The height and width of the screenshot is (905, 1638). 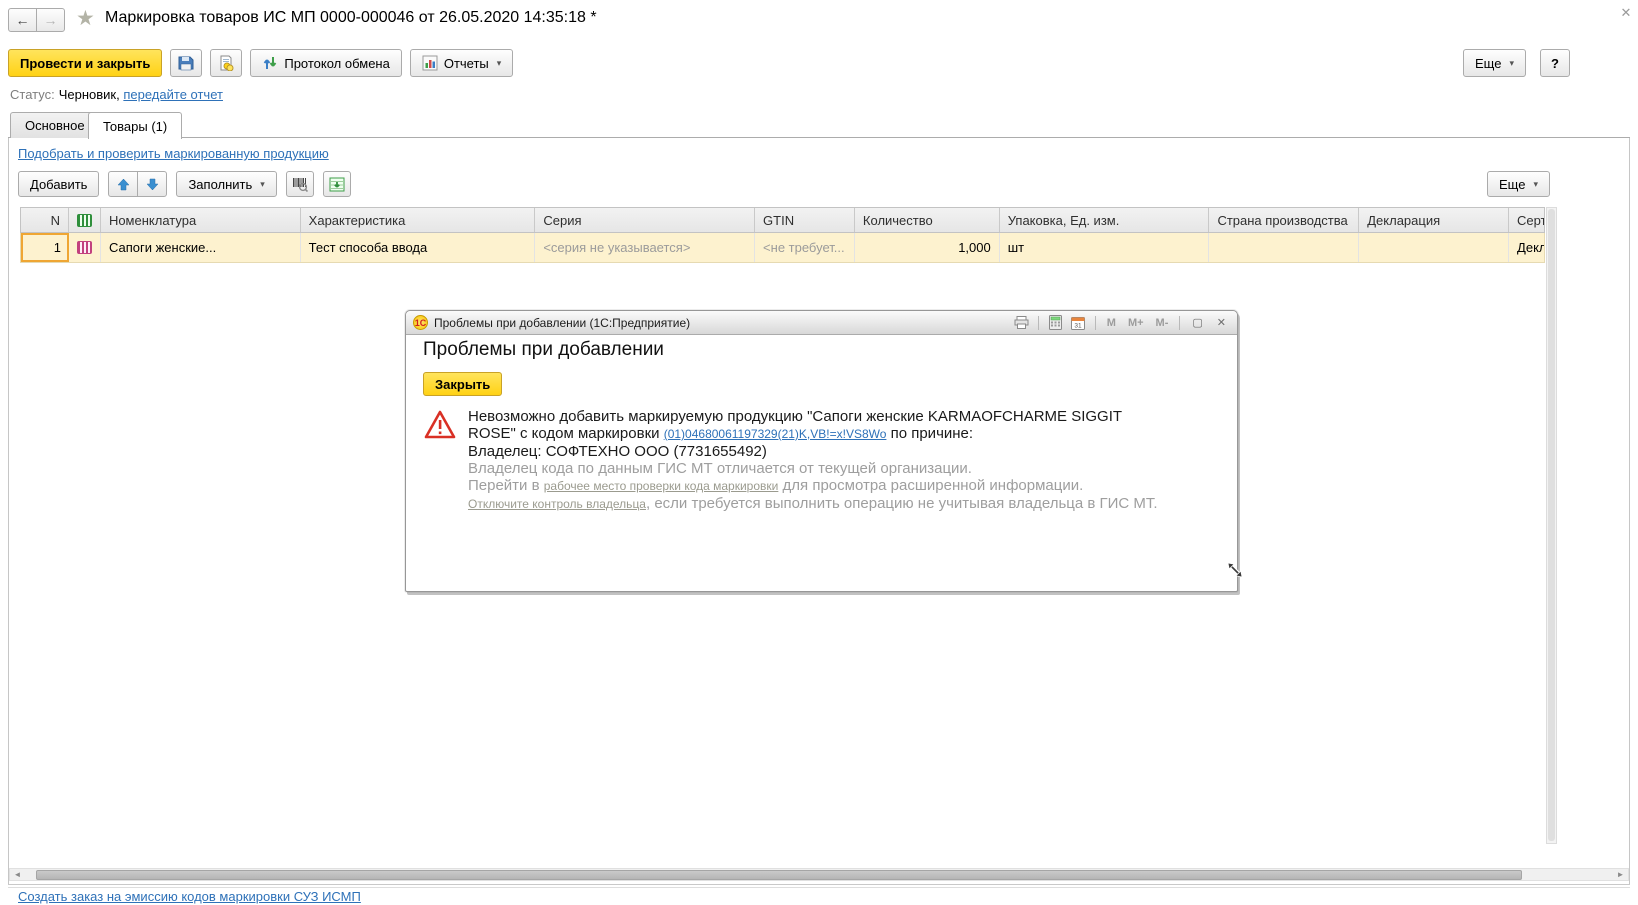 I want to click on window-close-icon: ✕, so click(x=1626, y=13).